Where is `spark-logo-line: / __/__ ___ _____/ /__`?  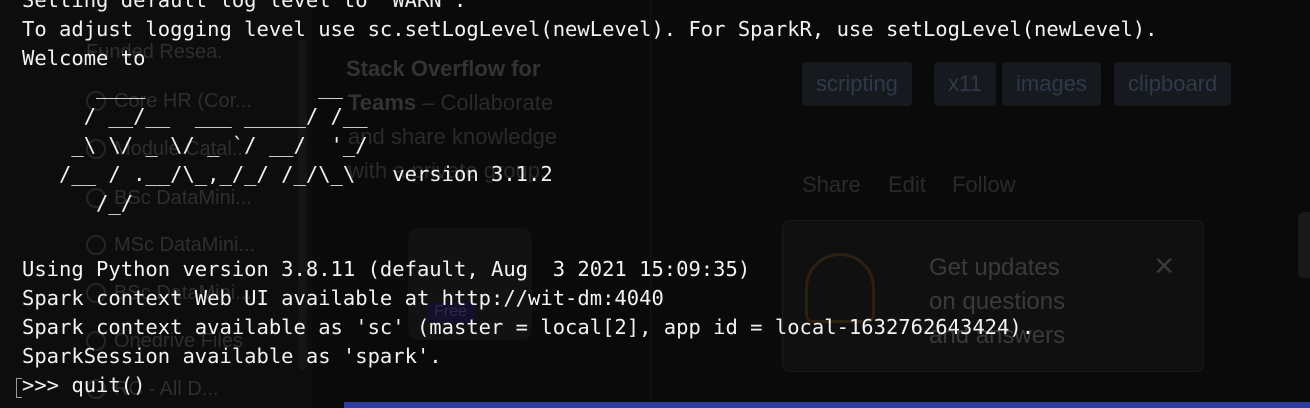 spark-logo-line: / __/__ ___ _____/ /__ is located at coordinates (195, 116).